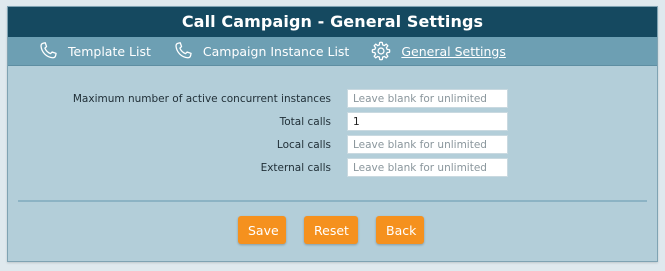 Image resolution: width=665 pixels, height=271 pixels. I want to click on reset-button: Reset, so click(331, 230).